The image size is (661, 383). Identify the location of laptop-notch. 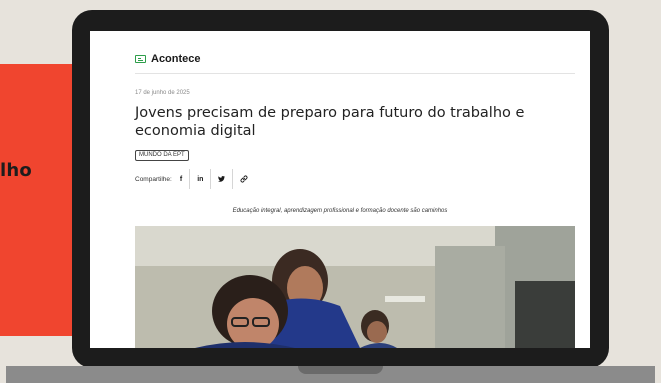
(340, 370).